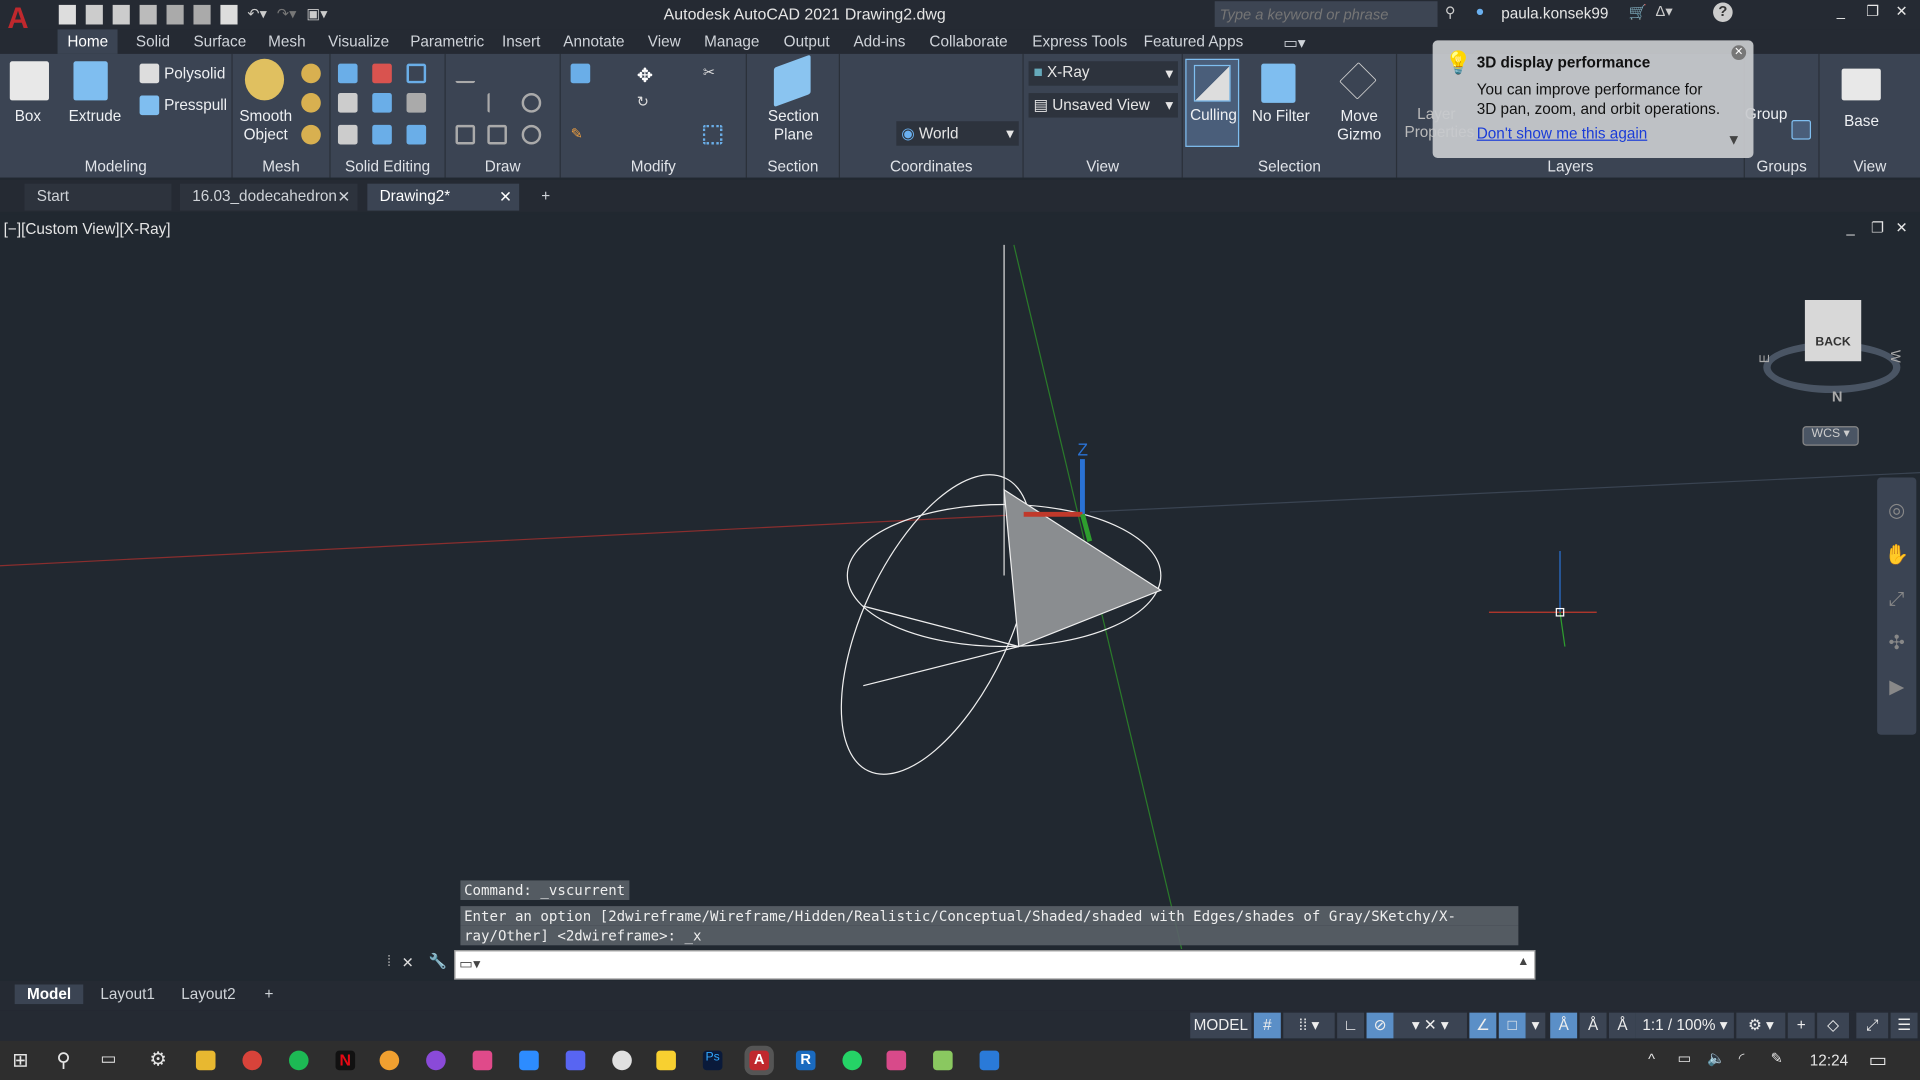 The image size is (1920, 1080). Describe the element at coordinates (593, 42) in the screenshot. I see `tab-annotate: Annotate` at that location.